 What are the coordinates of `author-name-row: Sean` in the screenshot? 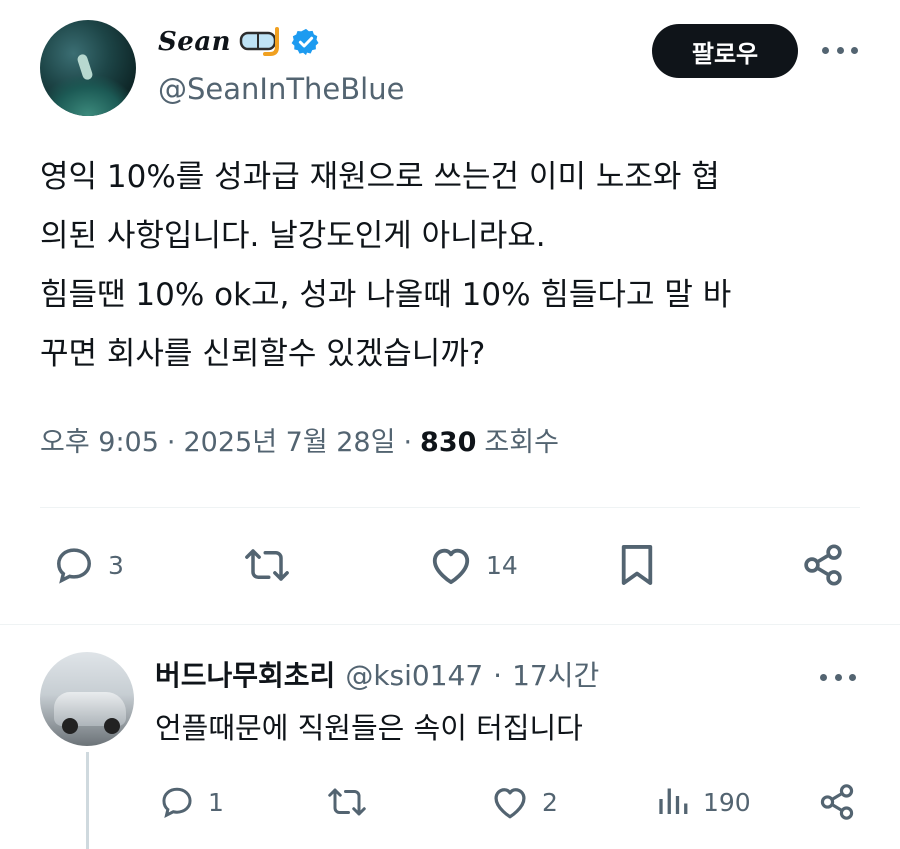 It's located at (239, 42).